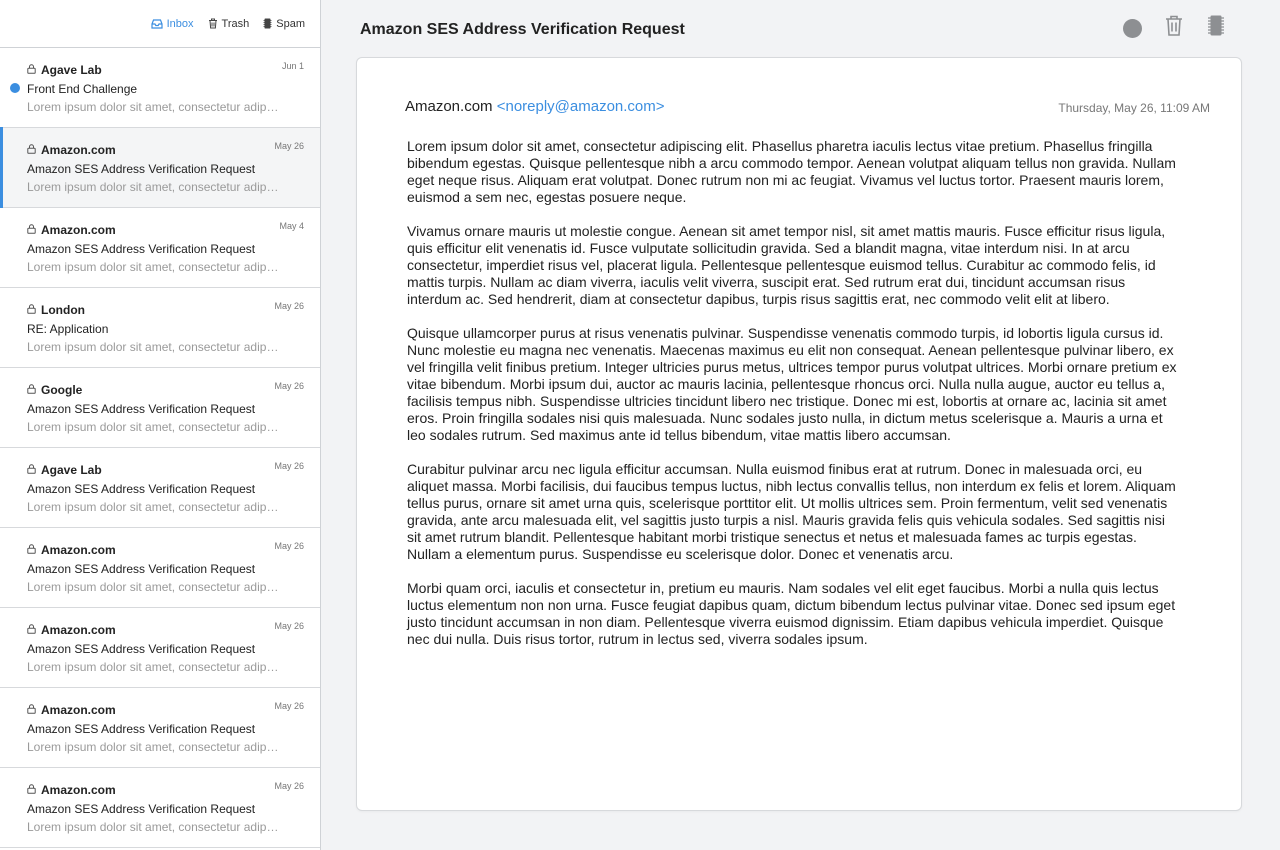 This screenshot has height=850, width=1280. I want to click on message-header: Amazon SES Address Verification Request, so click(800, 29).